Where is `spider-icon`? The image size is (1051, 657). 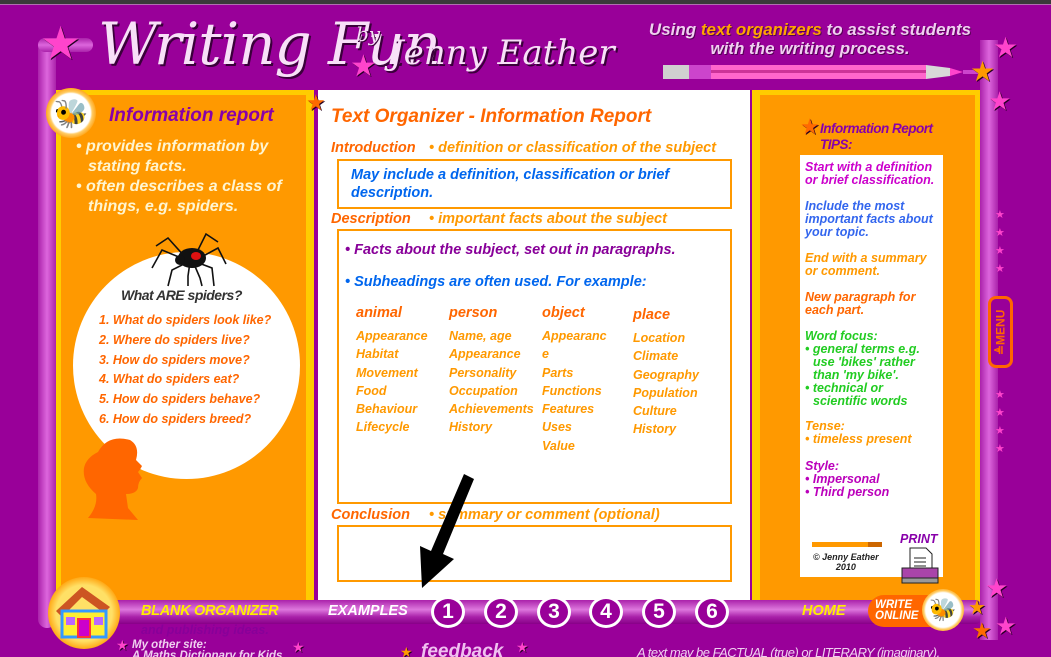
spider-icon is located at coordinates (189, 259).